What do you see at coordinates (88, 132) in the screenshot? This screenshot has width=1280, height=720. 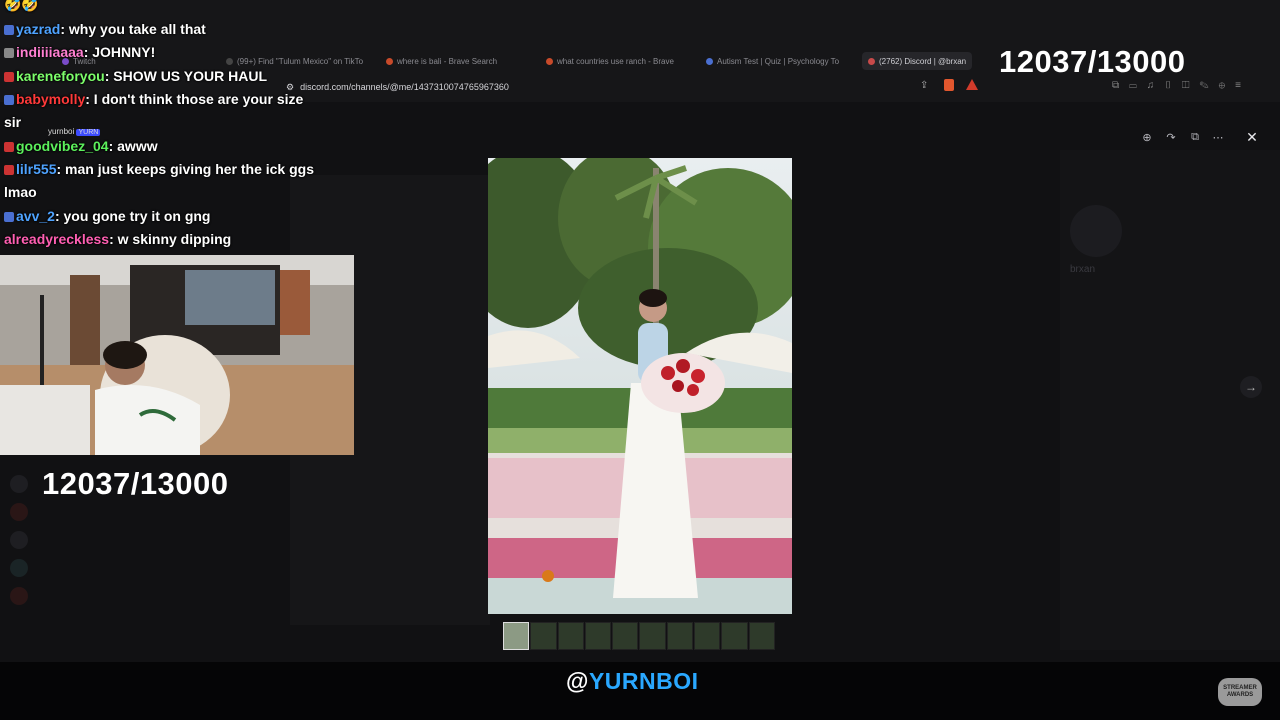 I see `webcam-badge: YURN` at bounding box center [88, 132].